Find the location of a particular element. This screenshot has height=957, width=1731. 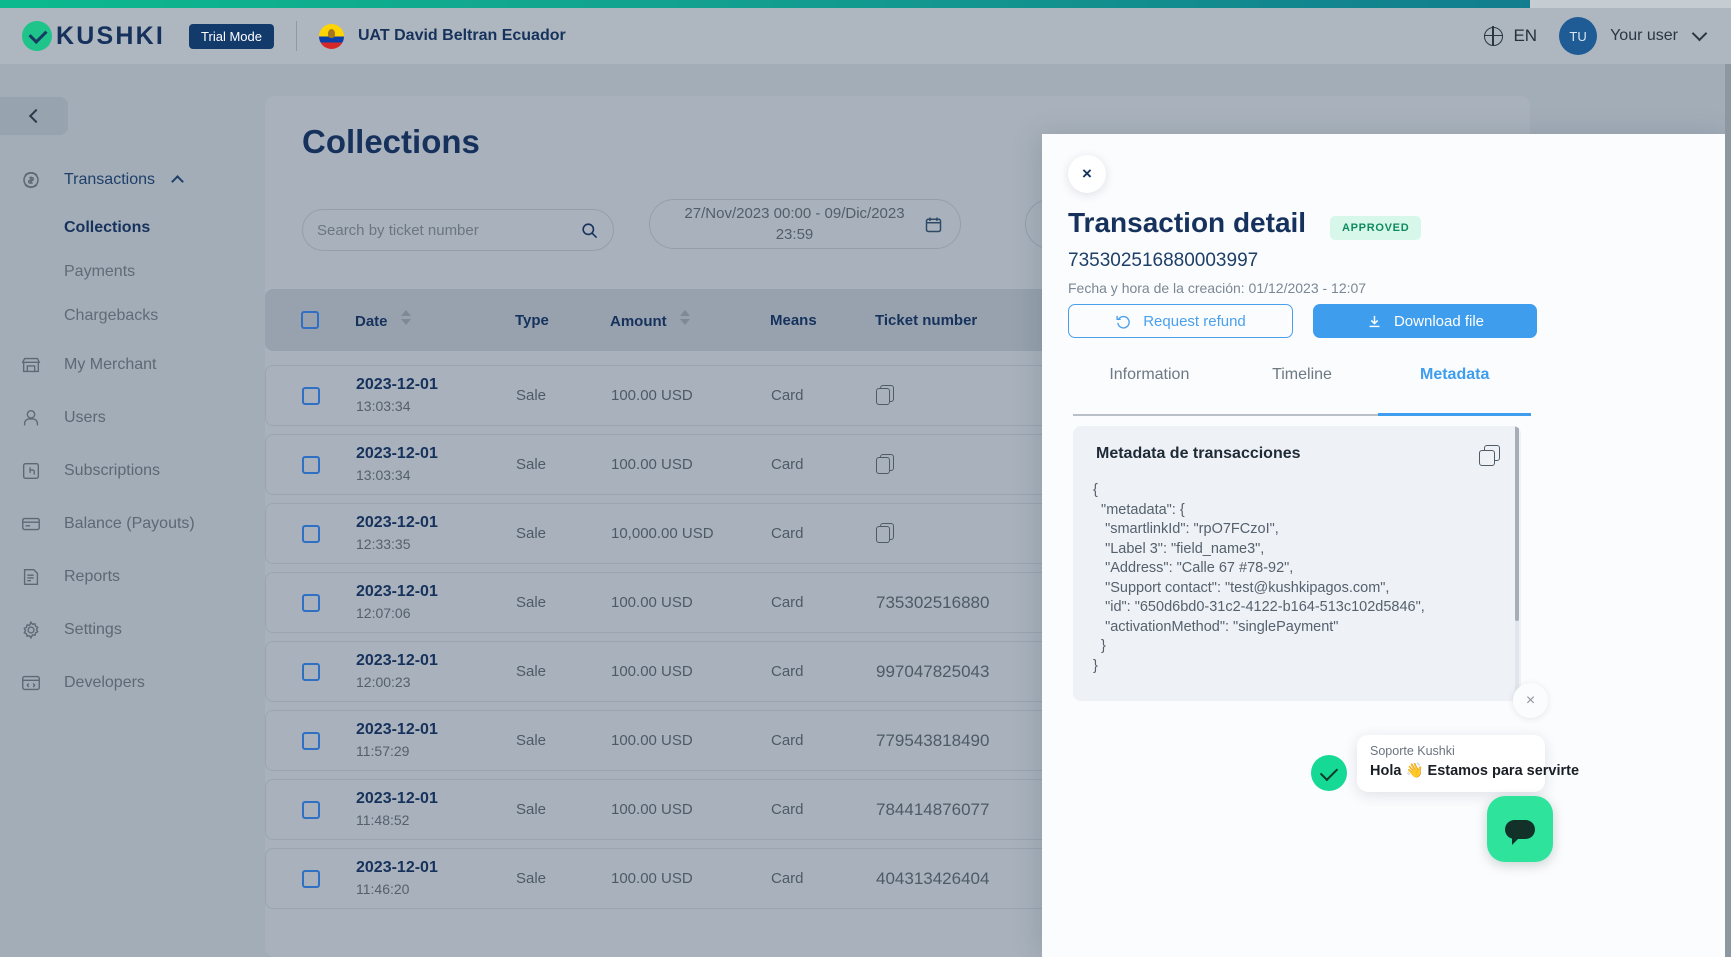

brand-name: KUSHKI is located at coordinates (111, 35).